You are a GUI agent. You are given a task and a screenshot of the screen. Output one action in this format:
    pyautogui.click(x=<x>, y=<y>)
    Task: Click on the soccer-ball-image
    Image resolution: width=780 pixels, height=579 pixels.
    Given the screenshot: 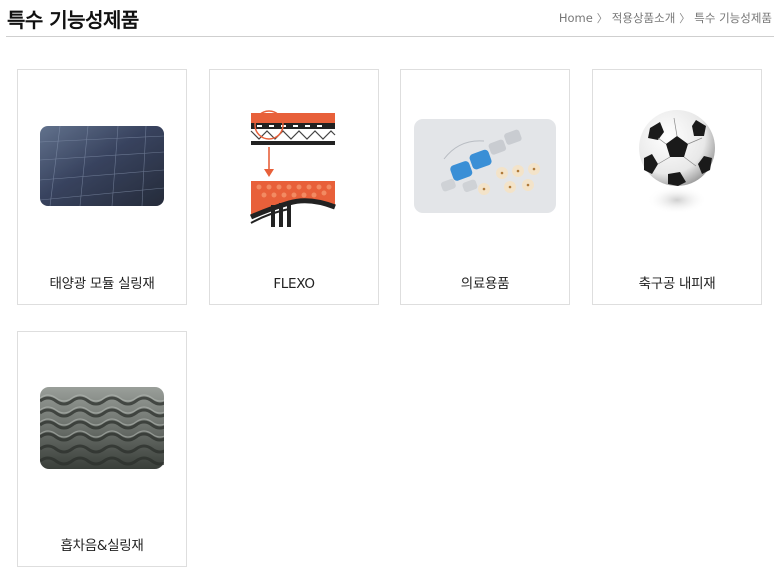 What is the action you would take?
    pyautogui.click(x=677, y=166)
    